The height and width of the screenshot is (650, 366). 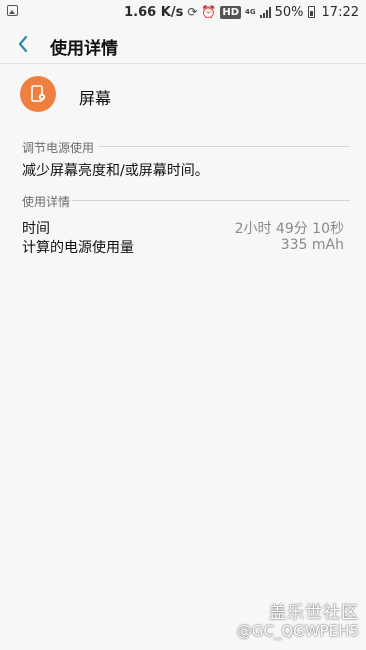 I want to click on watermark-title: 盖乐世社区, so click(x=314, y=613).